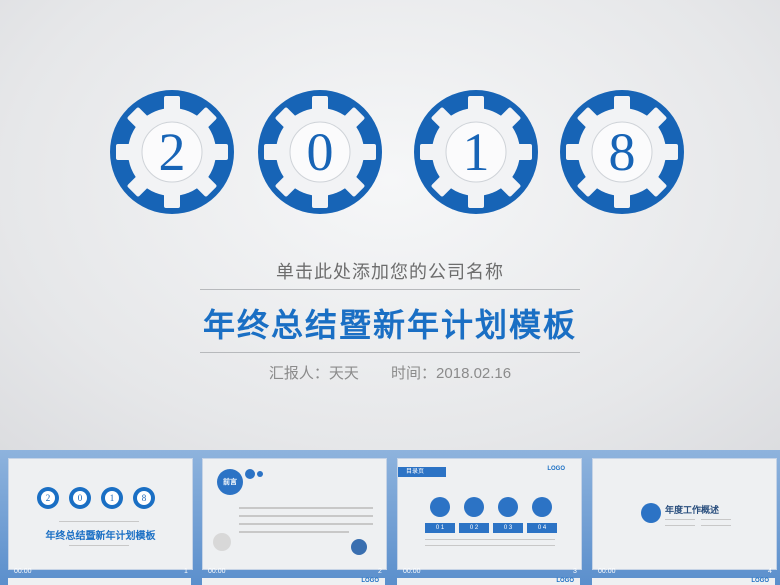  Describe the element at coordinates (390, 271) in the screenshot. I see `company-subtitle: 单击此处添加您的公司名称` at that location.